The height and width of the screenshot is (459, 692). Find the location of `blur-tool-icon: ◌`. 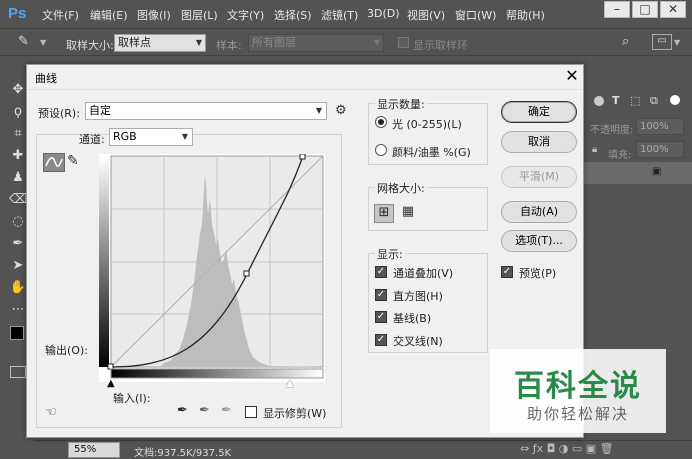

blur-tool-icon: ◌ is located at coordinates (18, 222).